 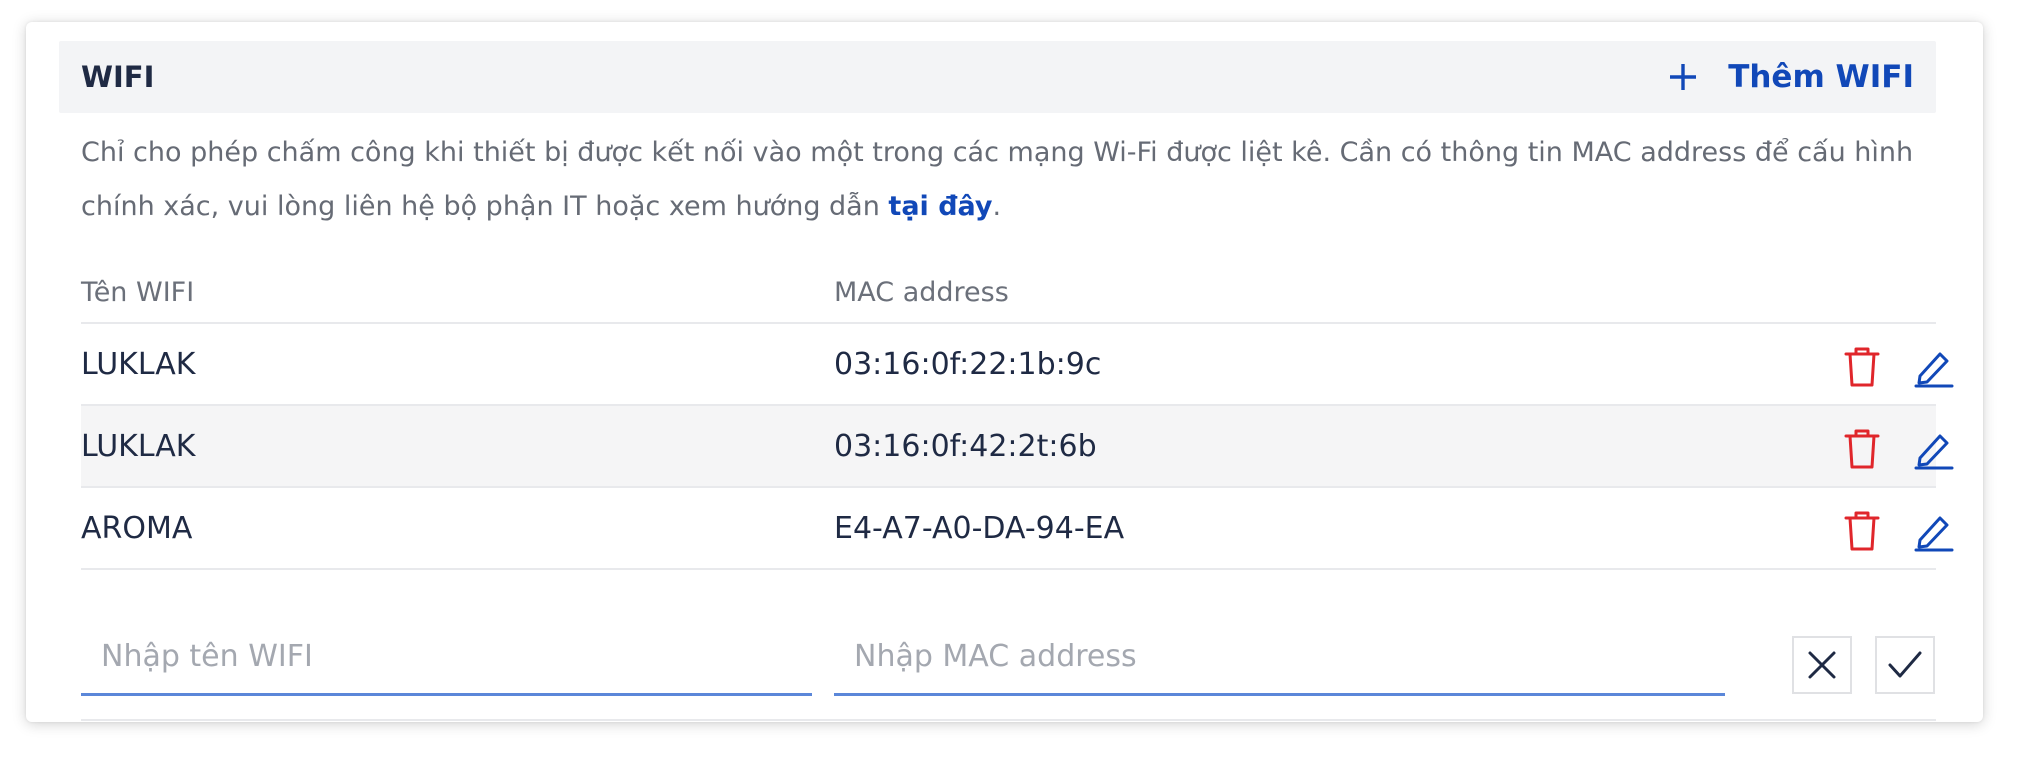 I want to click on close-icon, so click(x=1822, y=665).